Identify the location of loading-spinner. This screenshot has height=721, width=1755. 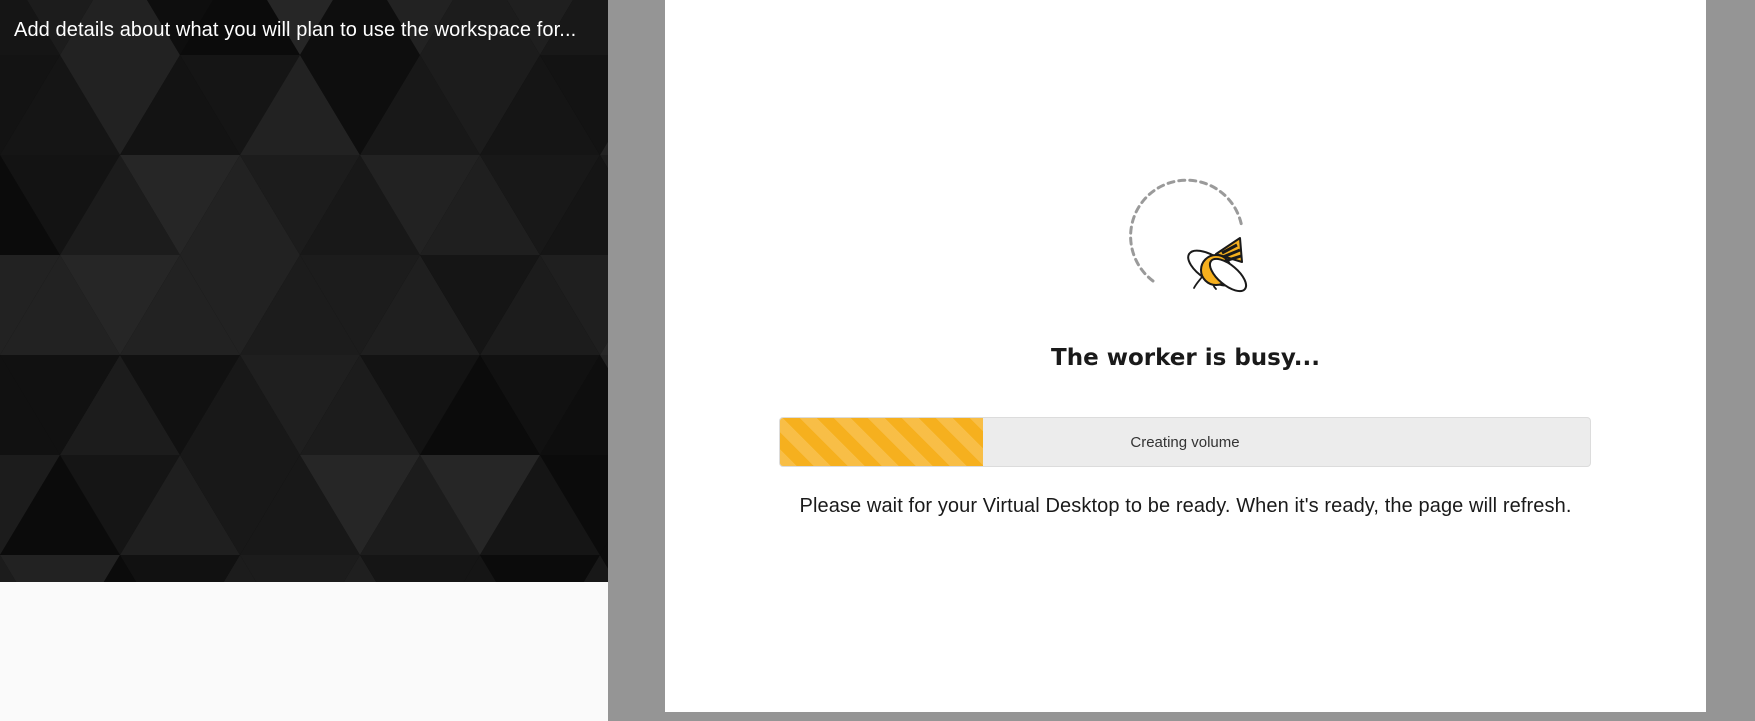
(1190, 236).